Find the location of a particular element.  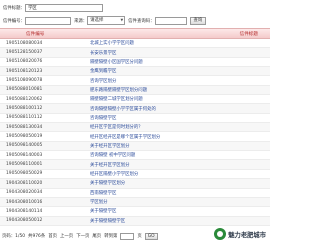

row-title-link: 经开区隔壁小学学区划分 is located at coordinates (180, 174).